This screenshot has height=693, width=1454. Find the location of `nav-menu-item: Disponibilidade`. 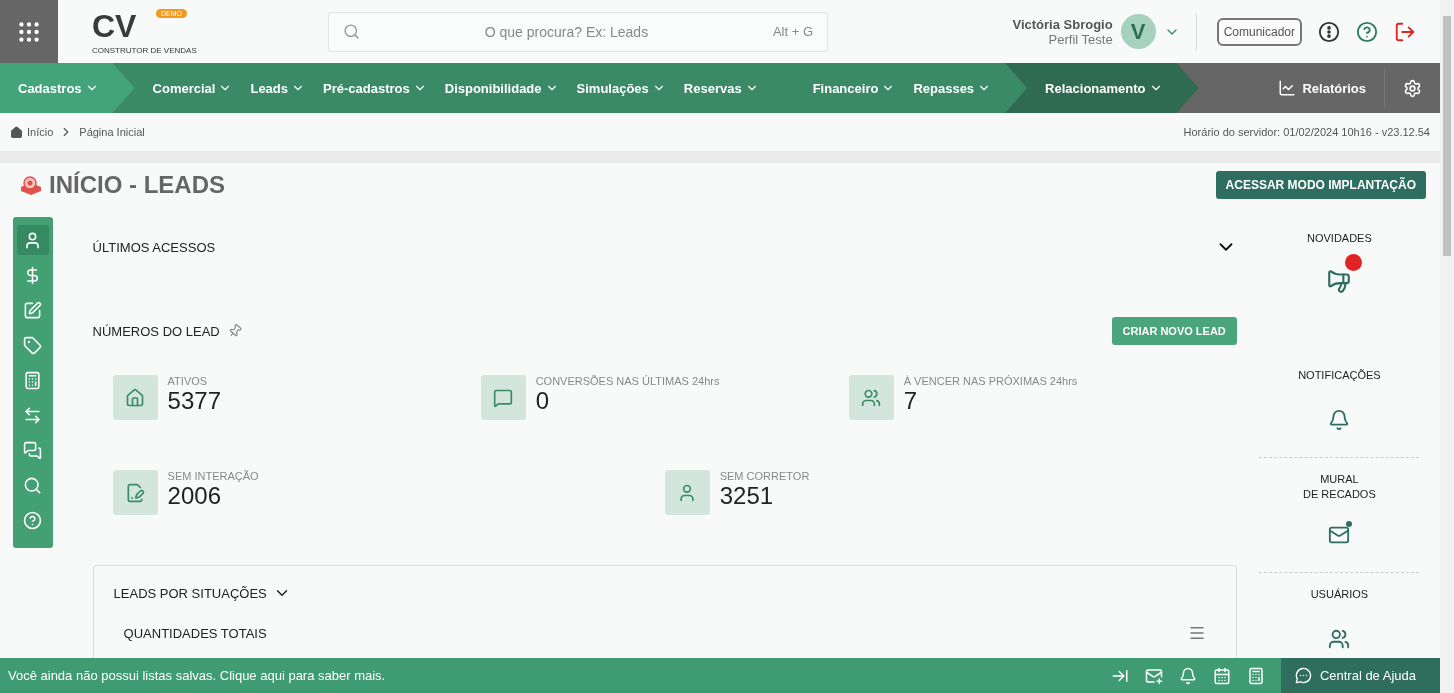

nav-menu-item: Disponibilidade is located at coordinates (501, 88).